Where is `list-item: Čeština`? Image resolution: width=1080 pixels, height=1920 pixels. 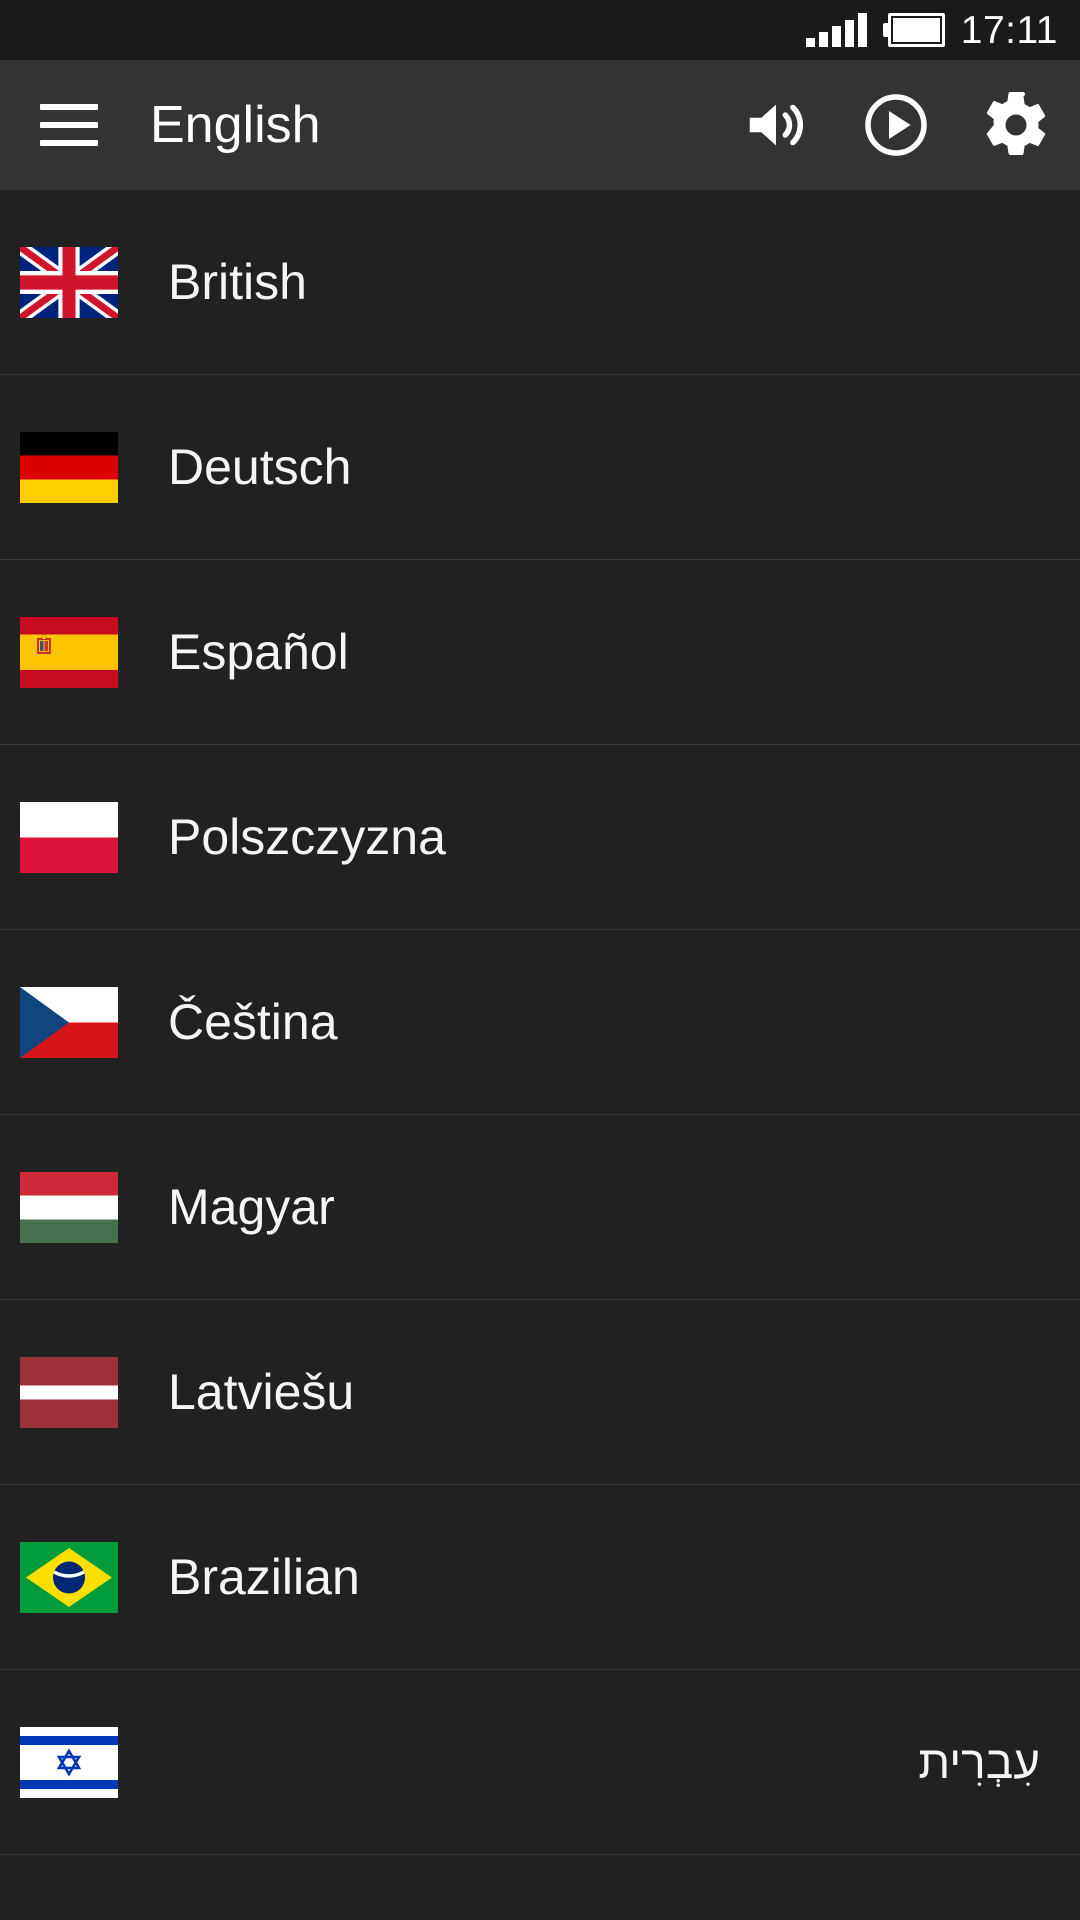
list-item: Čeština is located at coordinates (540, 1022).